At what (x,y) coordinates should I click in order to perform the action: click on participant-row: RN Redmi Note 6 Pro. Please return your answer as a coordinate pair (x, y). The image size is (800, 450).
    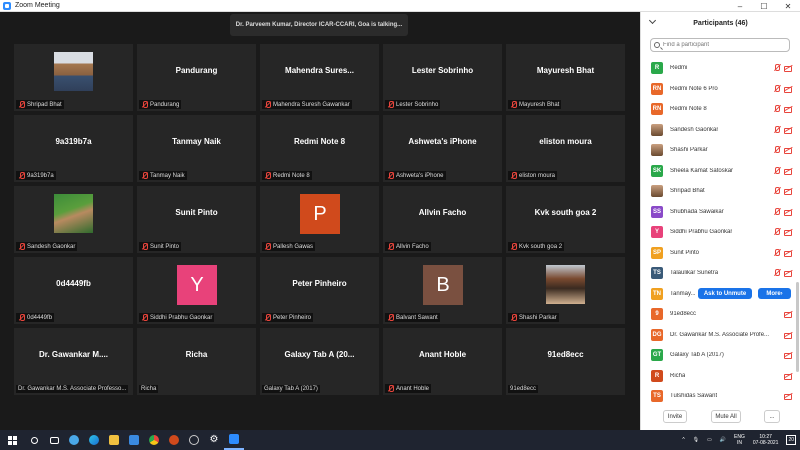
    Looking at the image, I should click on (720, 89).